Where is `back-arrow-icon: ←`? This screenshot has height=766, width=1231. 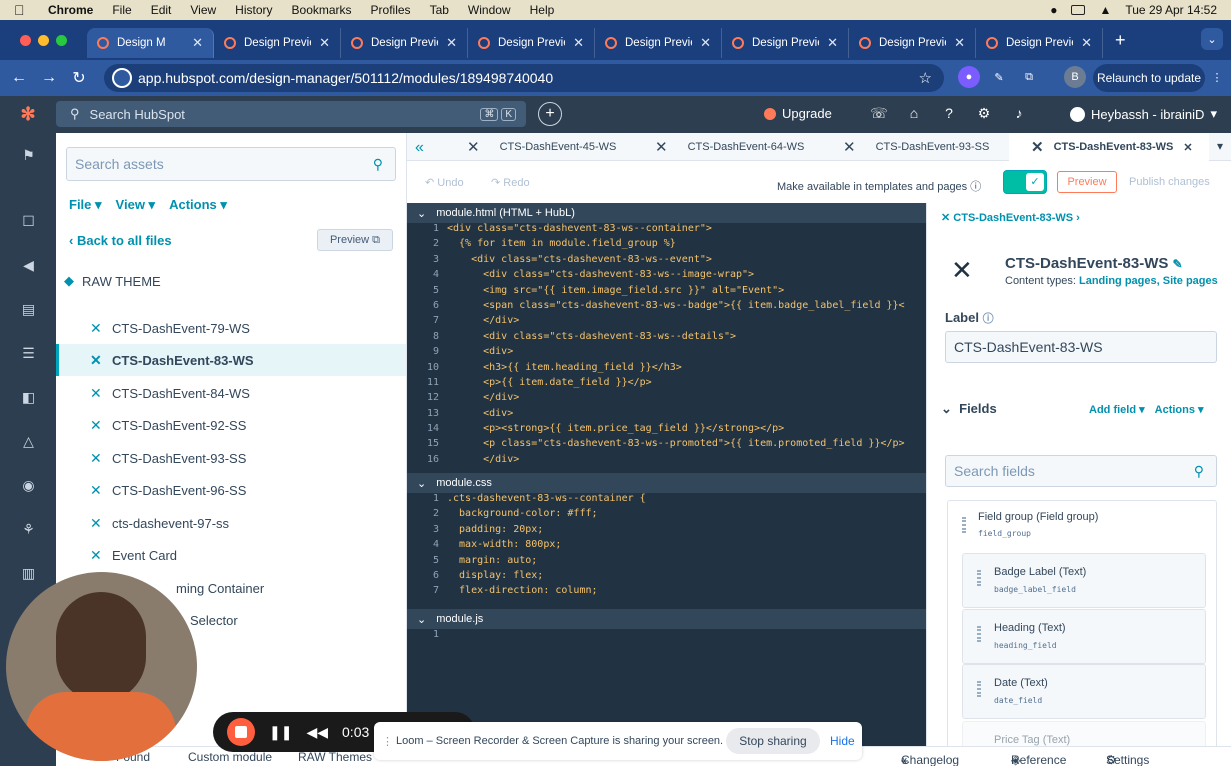 back-arrow-icon: ← is located at coordinates (19, 78).